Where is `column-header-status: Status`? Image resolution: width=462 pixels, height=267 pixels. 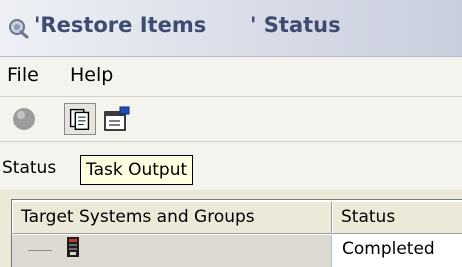
column-header-status: Status is located at coordinates (397, 217).